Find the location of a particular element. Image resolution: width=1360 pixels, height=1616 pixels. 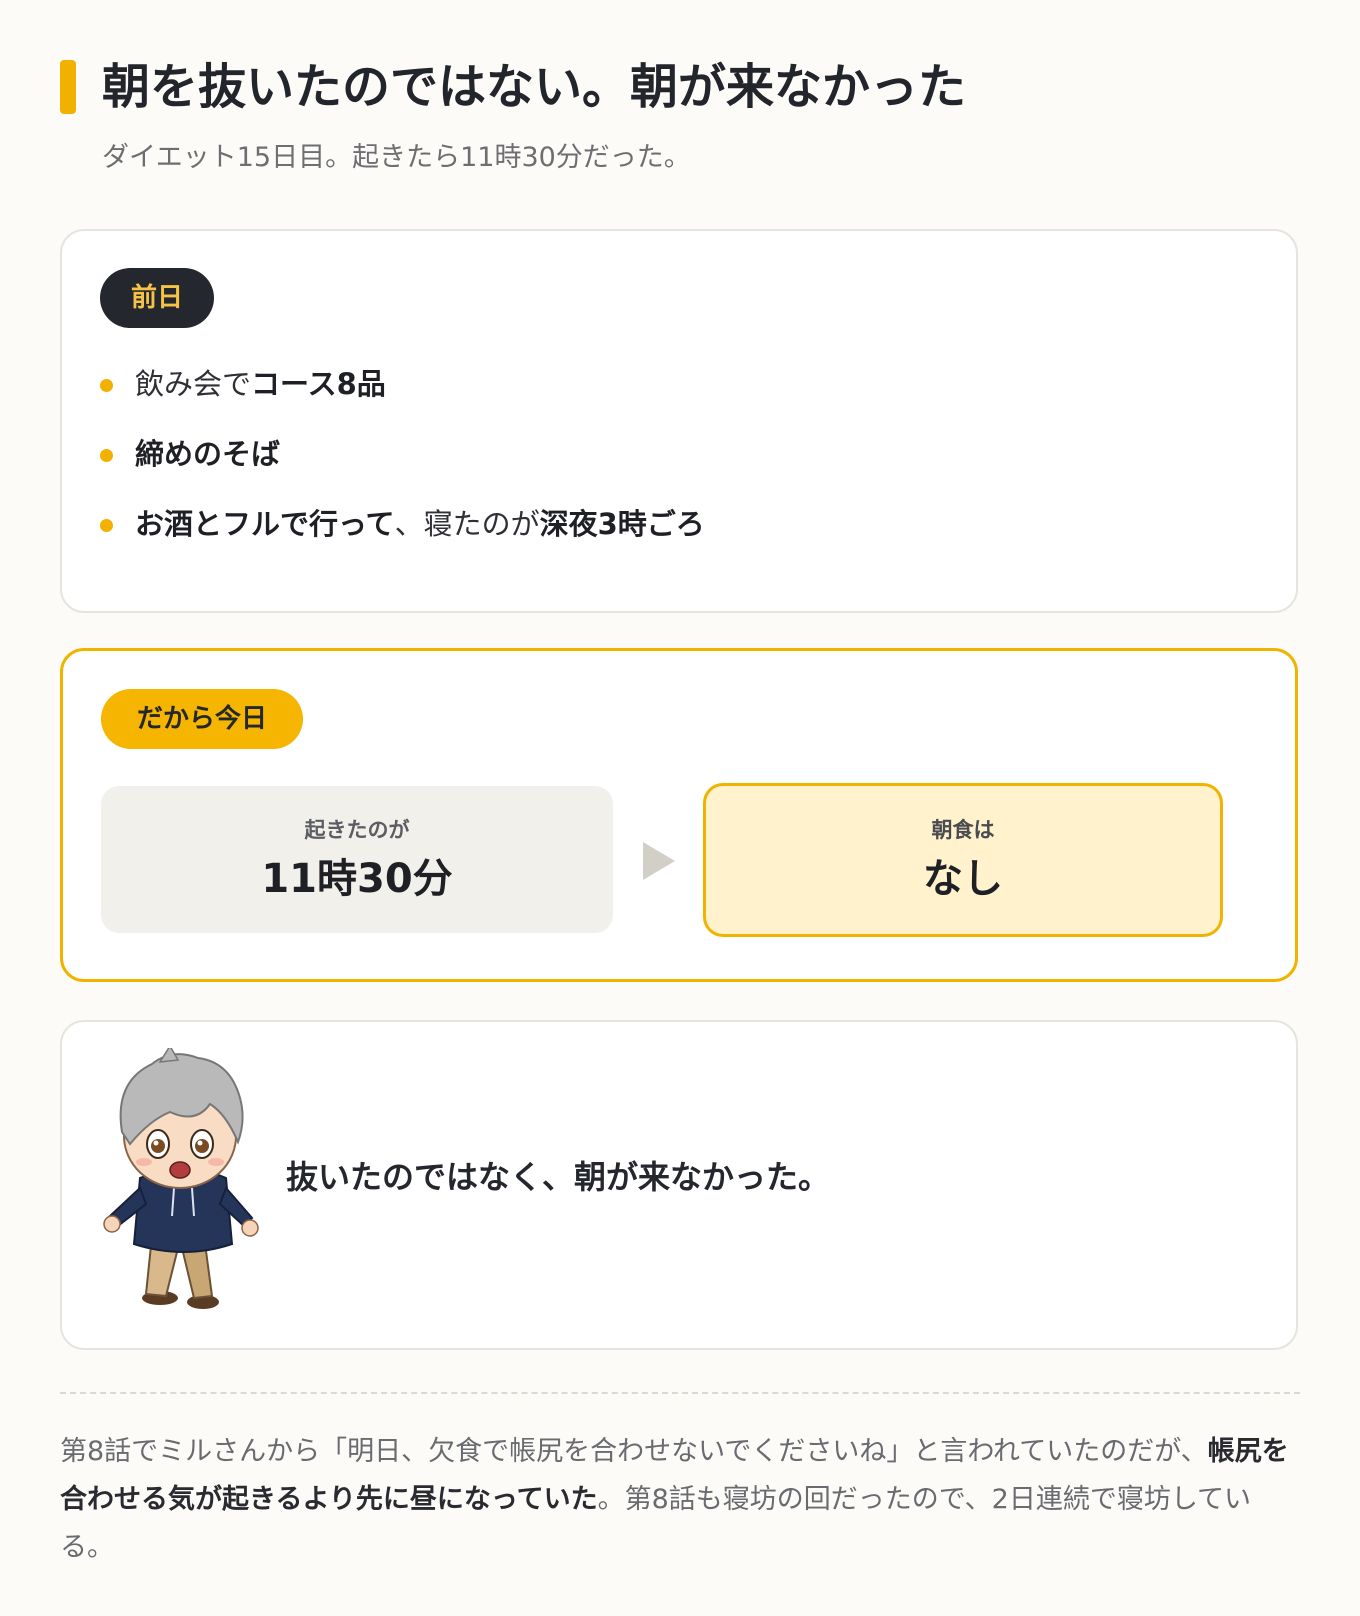

today-pill: だから今日 is located at coordinates (202, 719).